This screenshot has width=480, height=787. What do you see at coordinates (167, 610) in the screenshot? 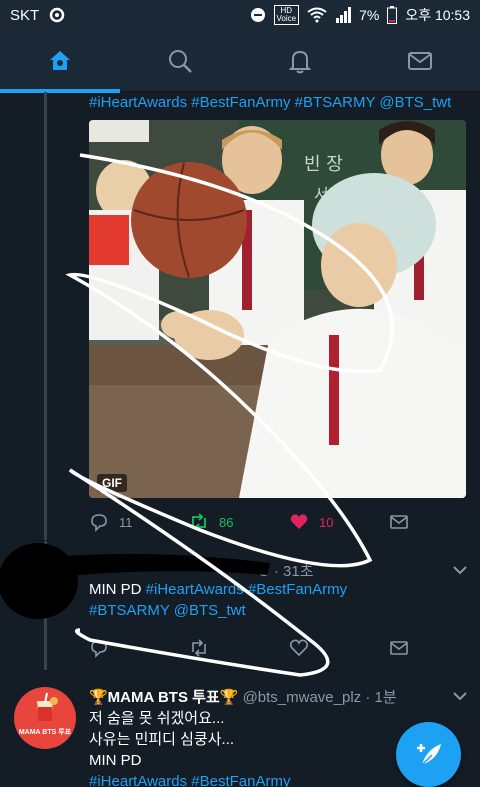
I see `tweet2-hashtags-line2: #BTSARMY @BTS_twt` at bounding box center [167, 610].